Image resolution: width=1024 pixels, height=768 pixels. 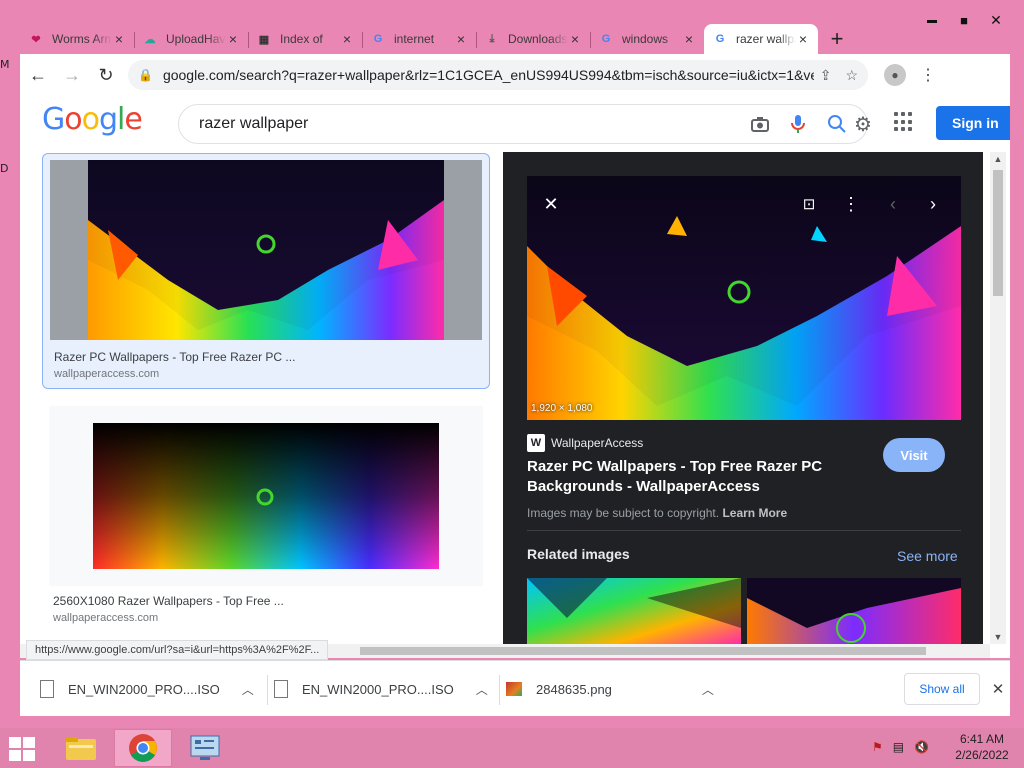 I want to click on tab-label: razer wallpaper, so click(x=766, y=39).